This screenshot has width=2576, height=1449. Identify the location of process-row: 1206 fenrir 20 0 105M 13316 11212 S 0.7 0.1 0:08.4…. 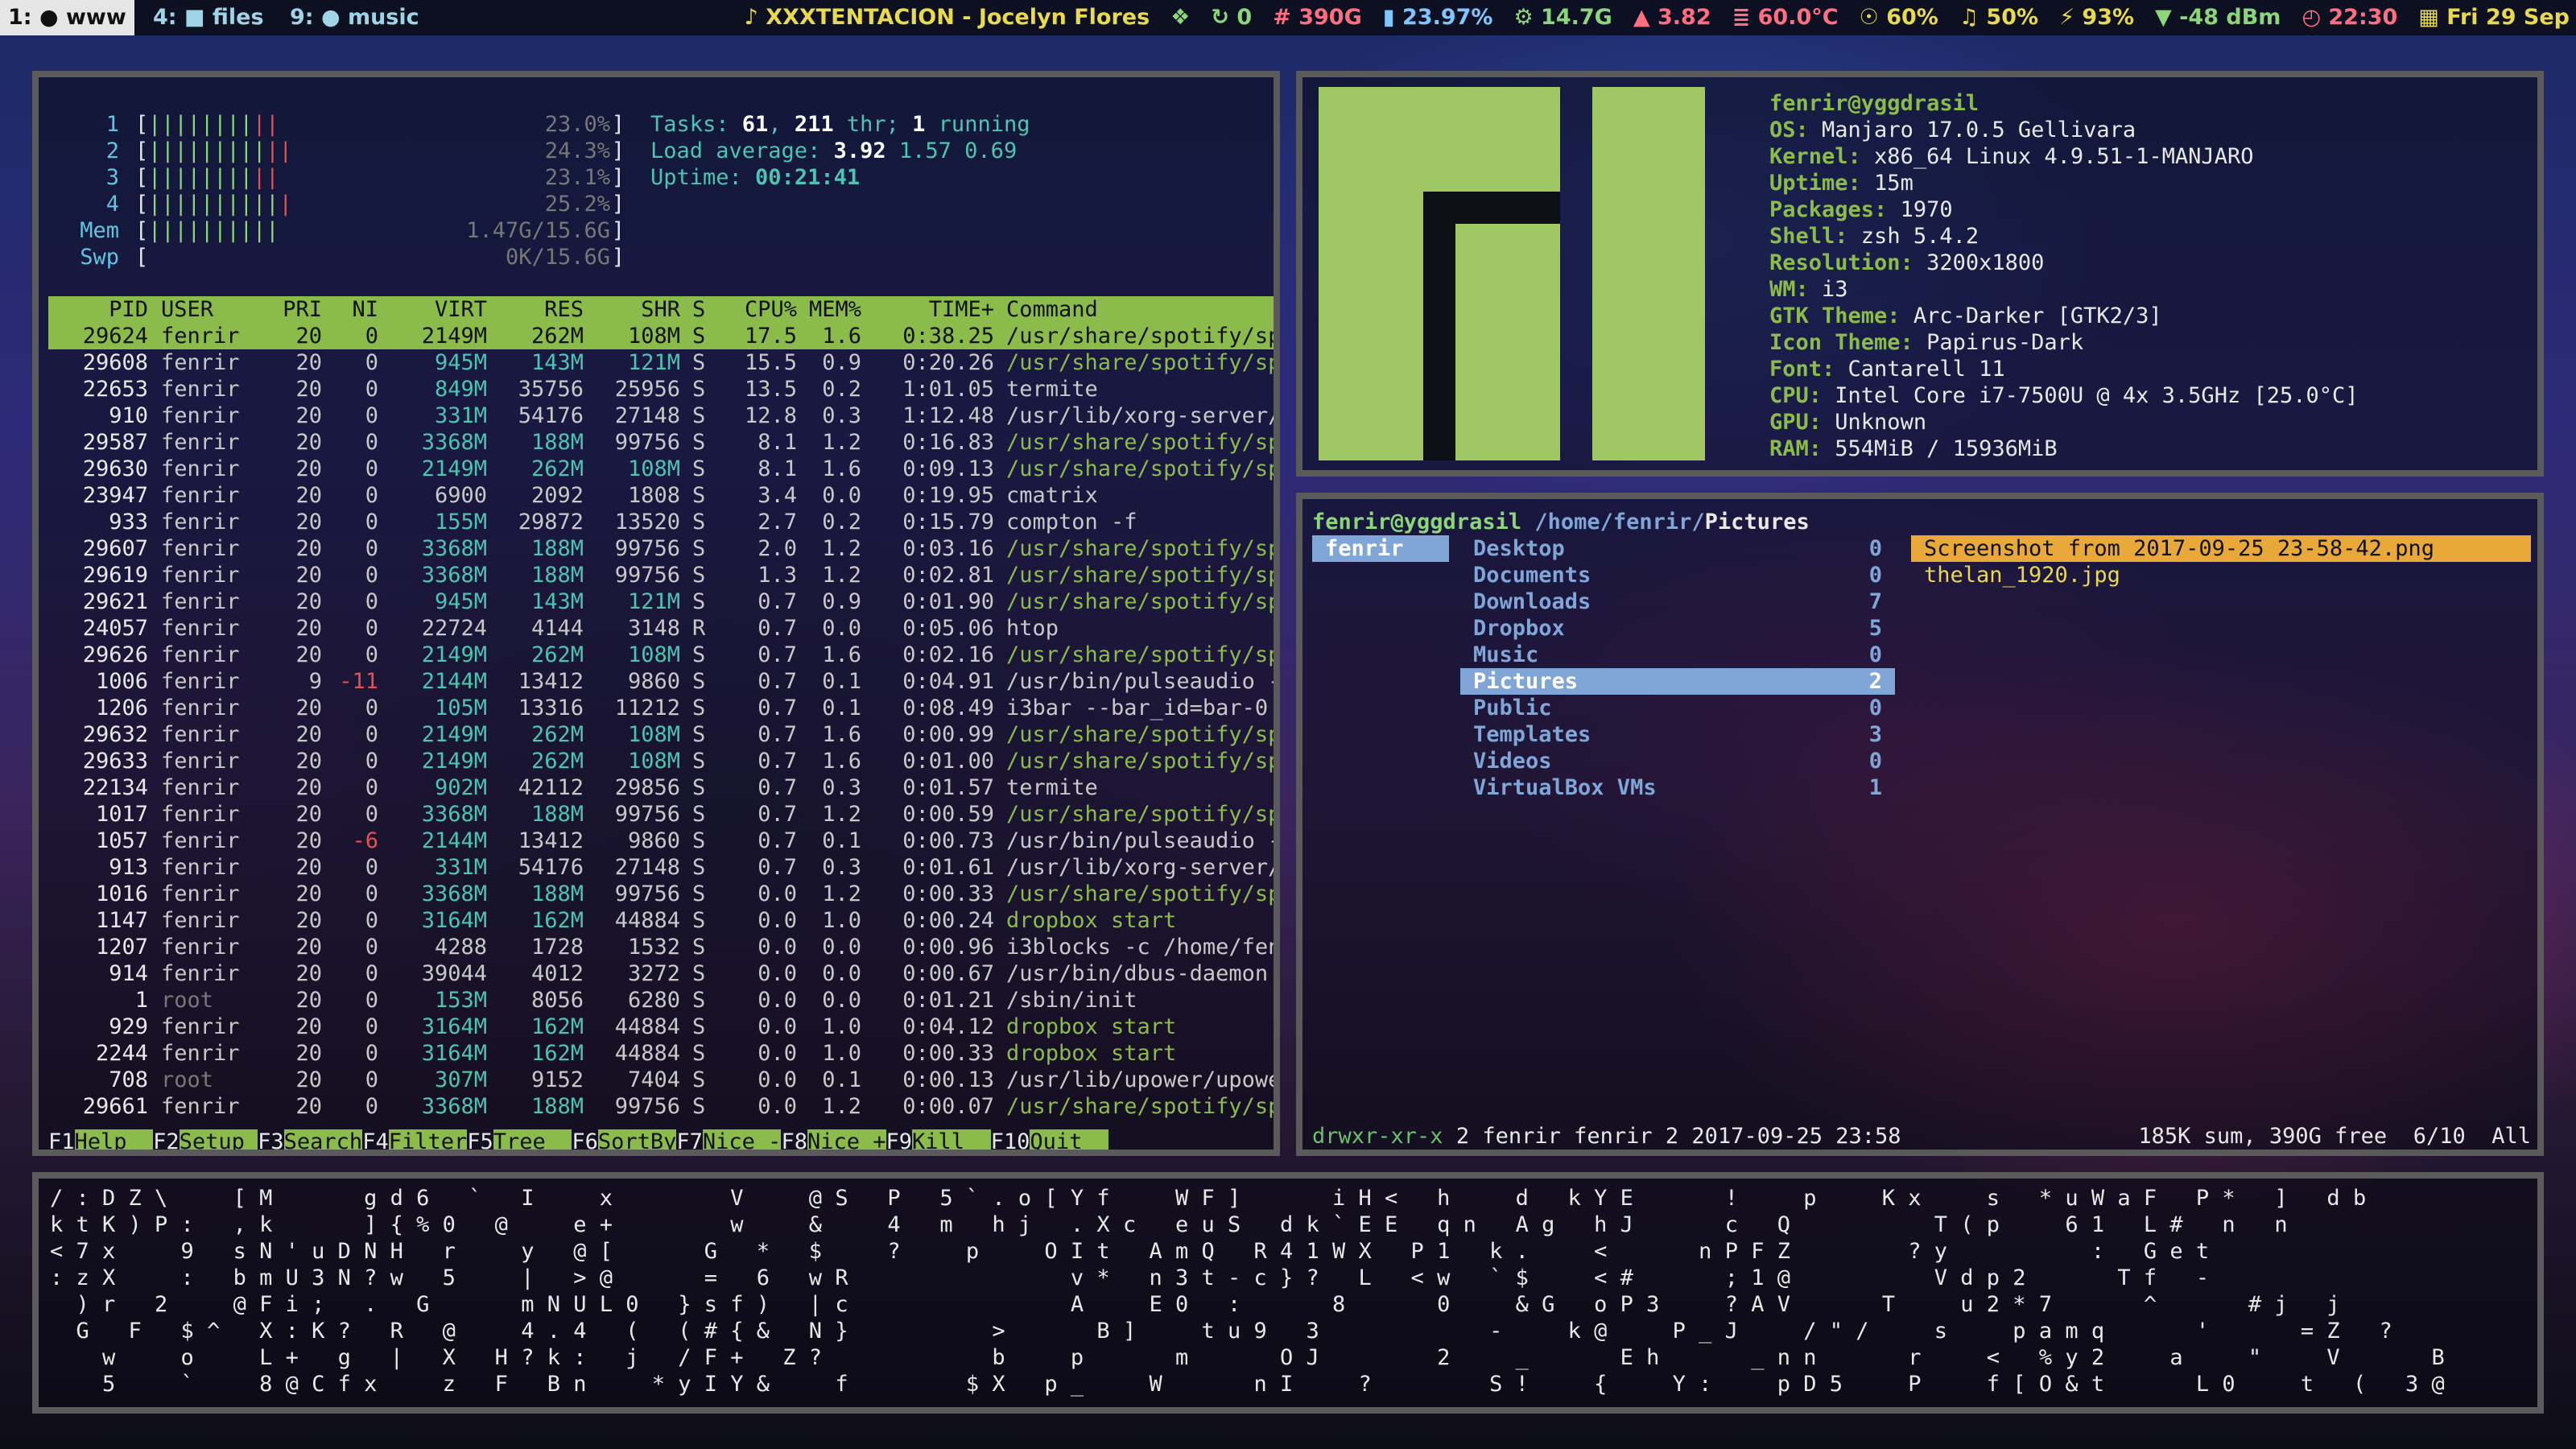
(661, 708).